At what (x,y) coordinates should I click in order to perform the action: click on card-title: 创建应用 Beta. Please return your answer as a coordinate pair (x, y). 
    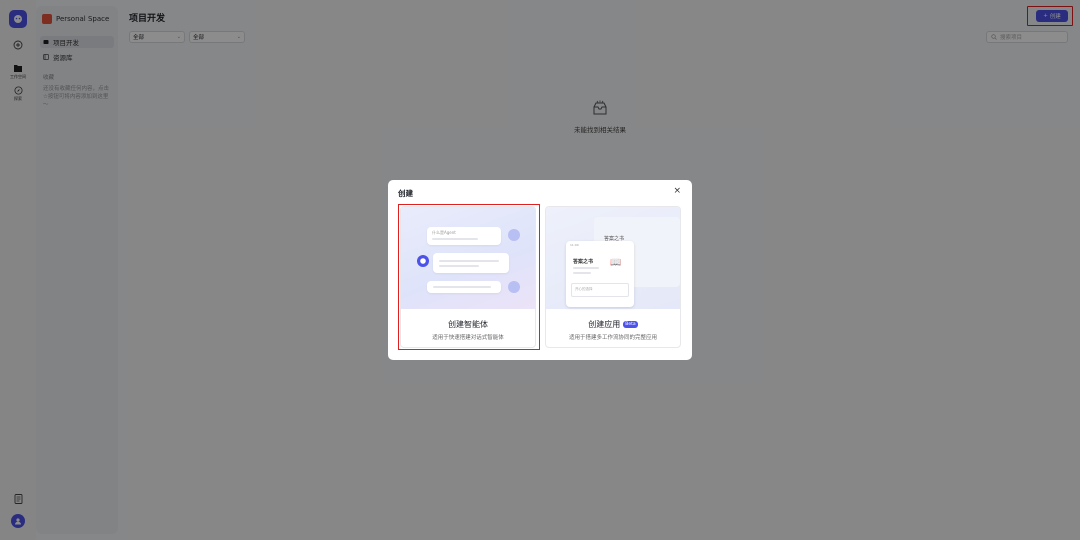
    Looking at the image, I should click on (613, 324).